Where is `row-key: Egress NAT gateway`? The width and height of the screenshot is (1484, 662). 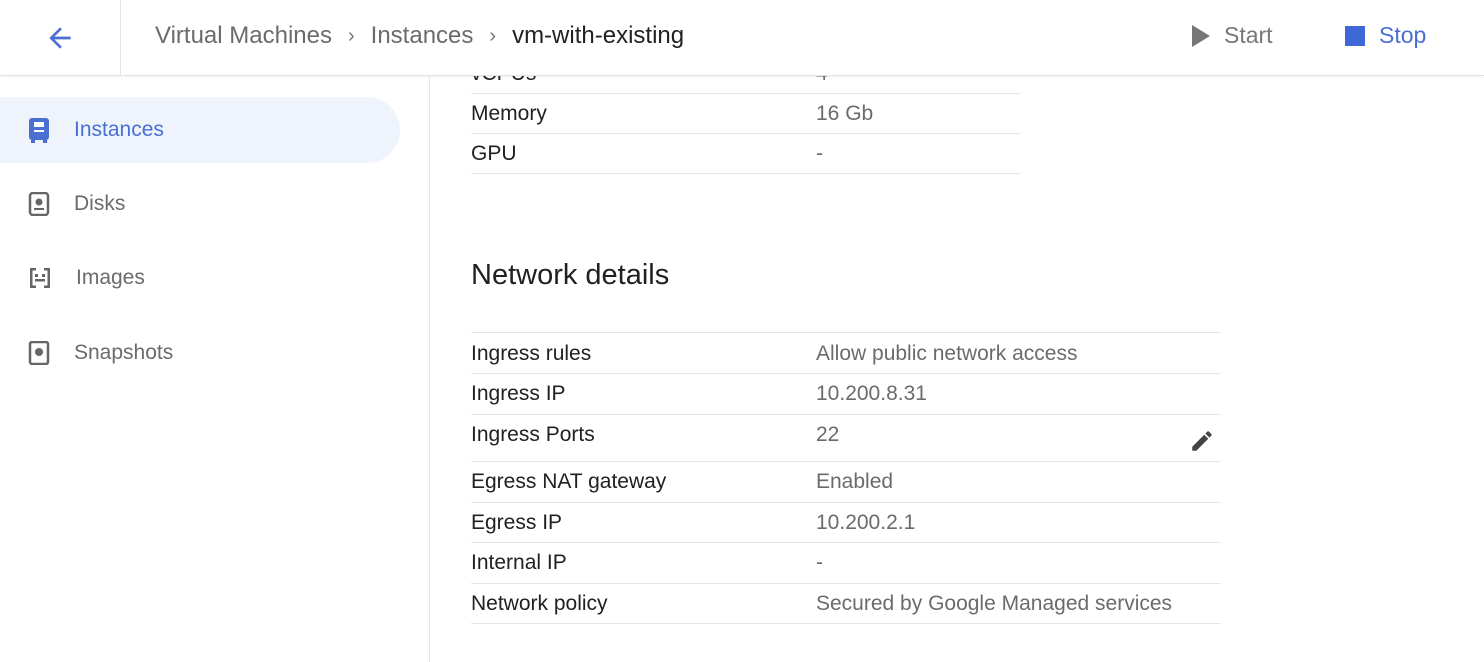
row-key: Egress NAT gateway is located at coordinates (569, 481).